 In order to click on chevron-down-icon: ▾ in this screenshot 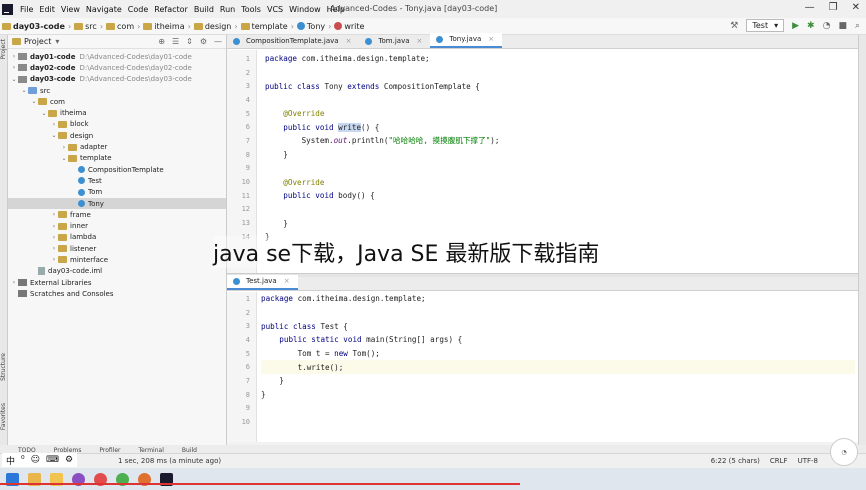, I will do `click(57, 41)`.